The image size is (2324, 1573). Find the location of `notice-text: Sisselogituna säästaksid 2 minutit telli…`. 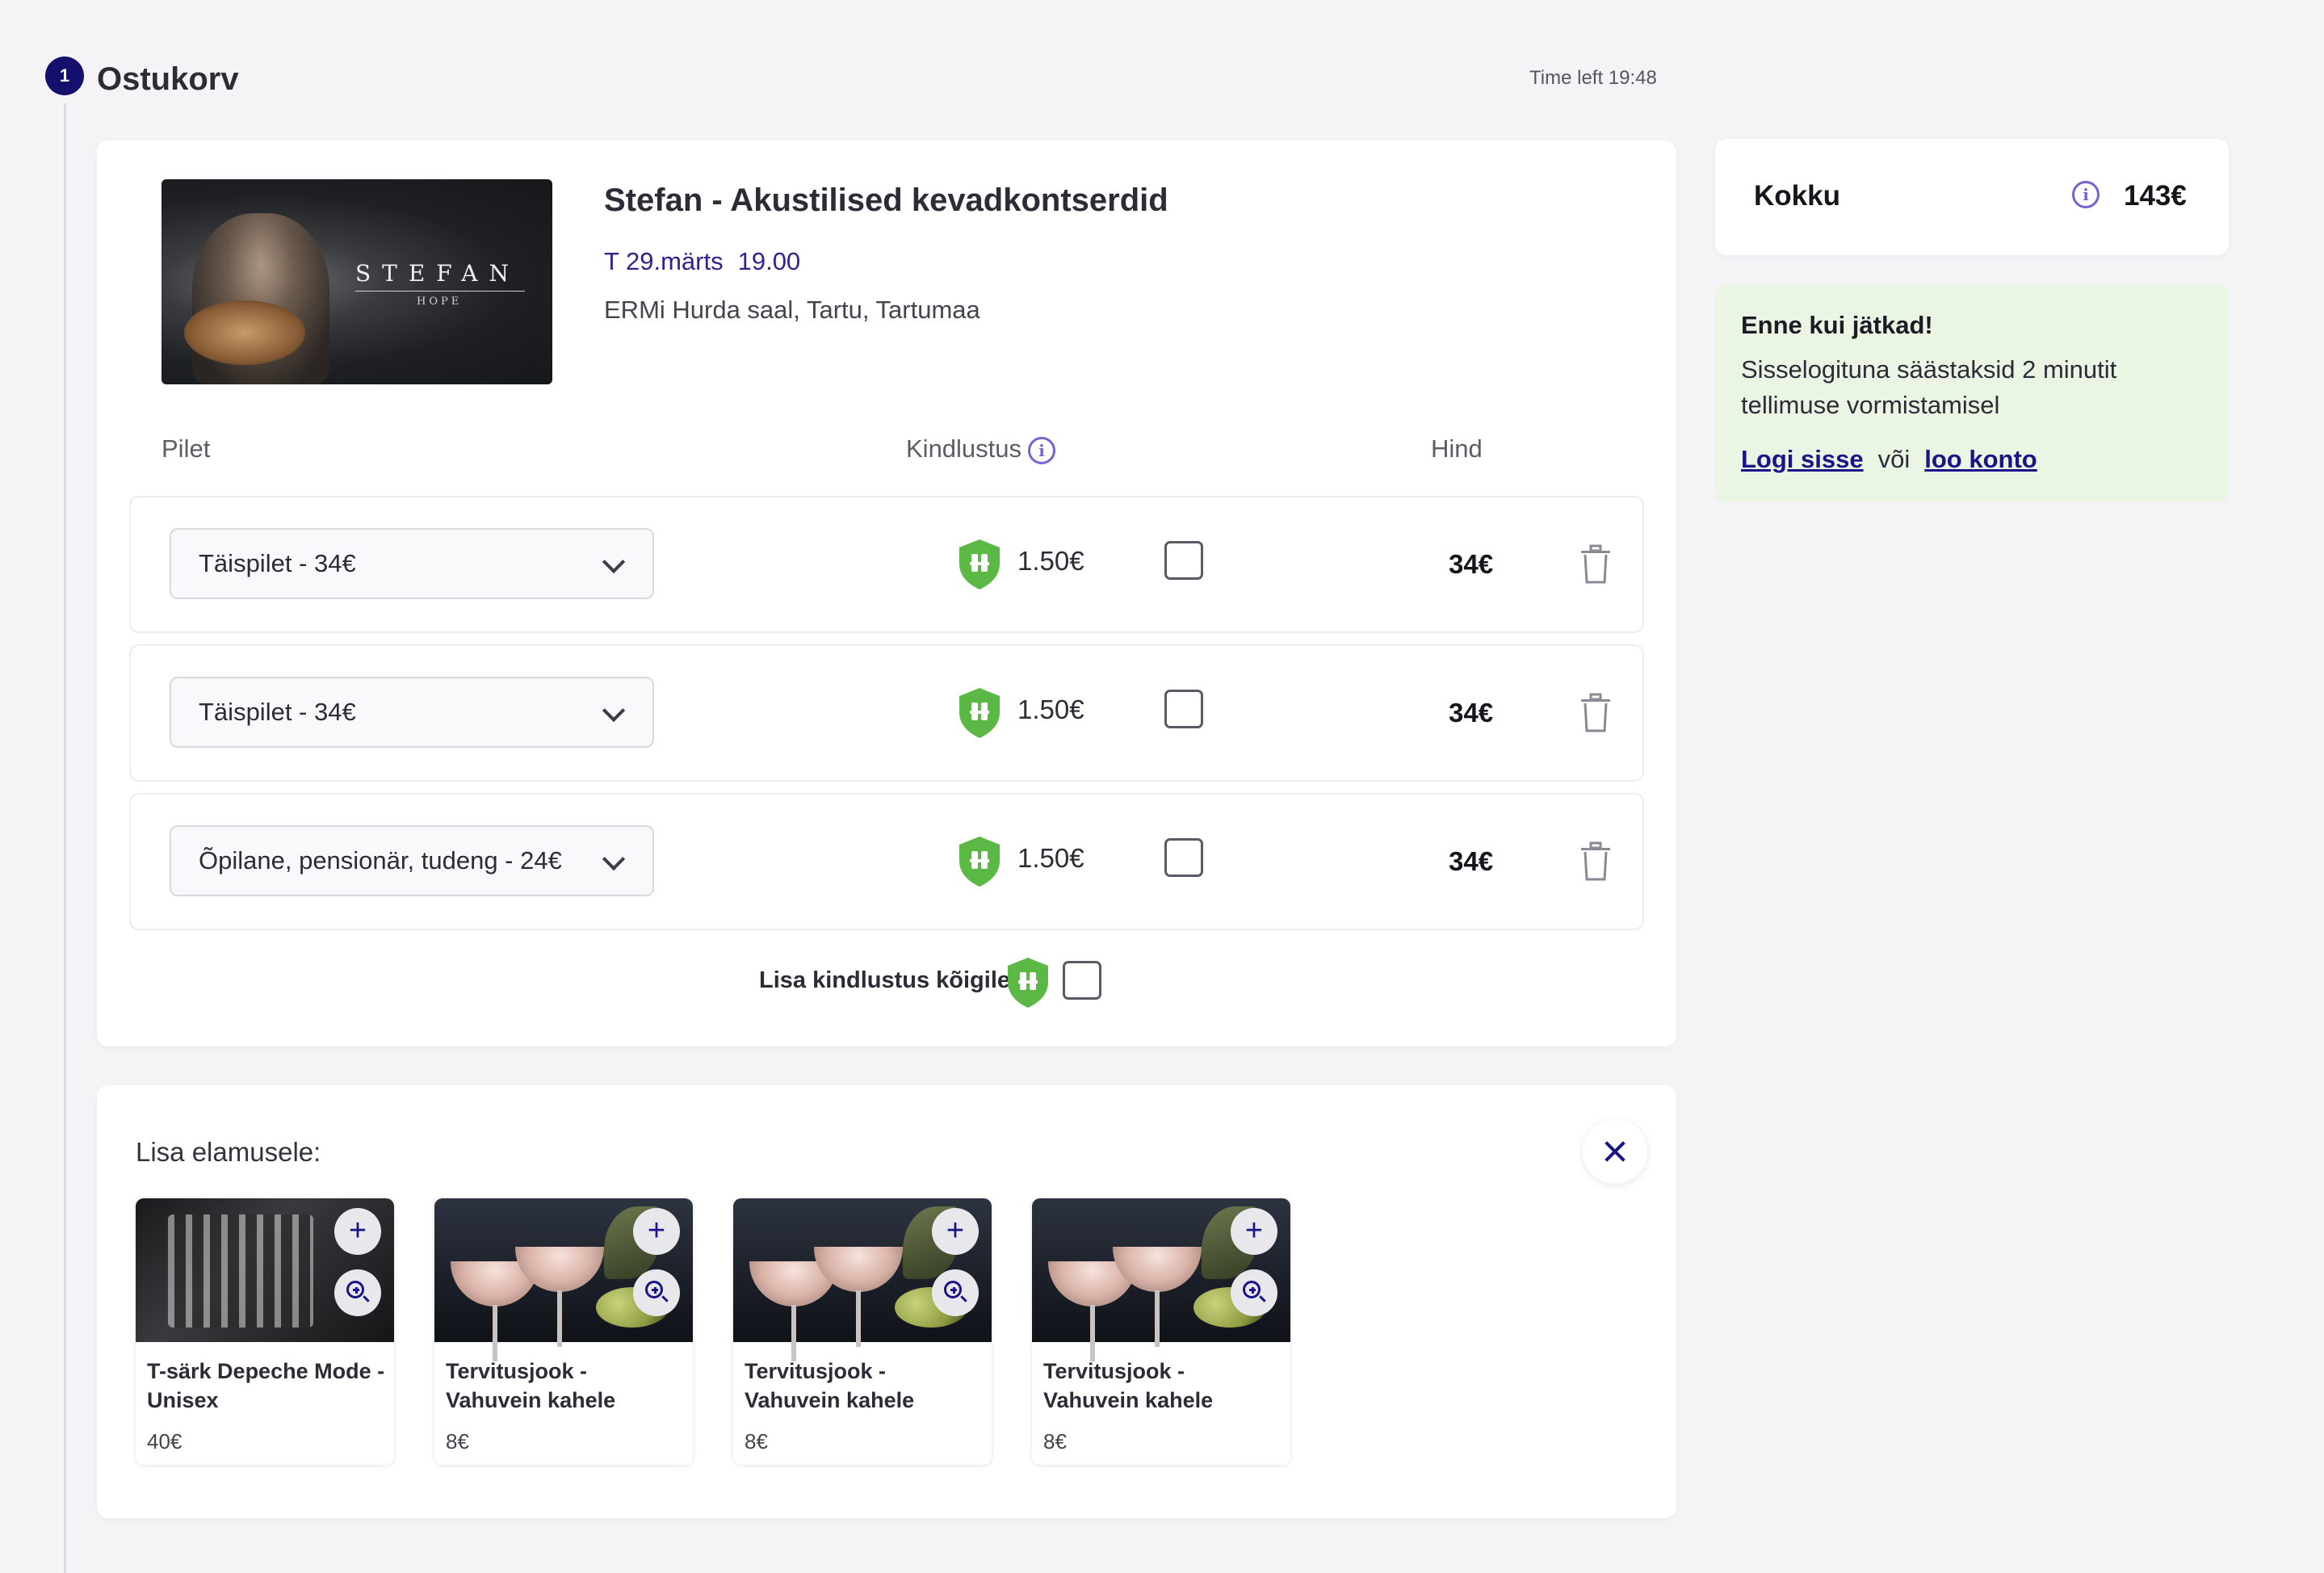

notice-text: Sisselogituna säästaksid 2 minutit telli… is located at coordinates (1929, 387).